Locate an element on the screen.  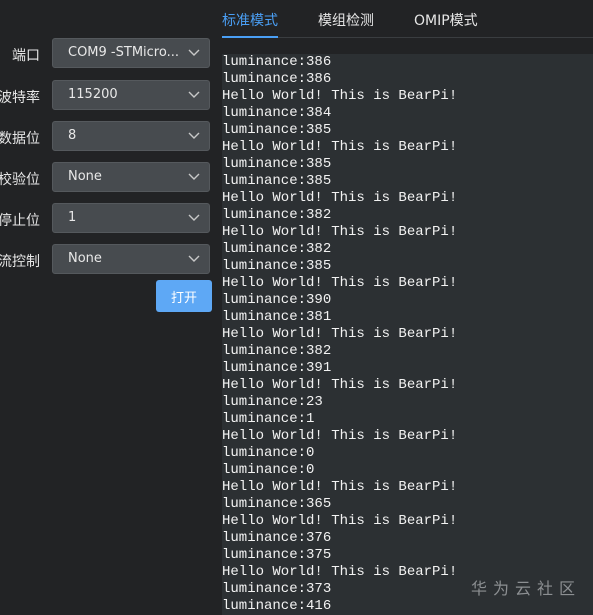
port-label: 端口 is located at coordinates (26, 56).